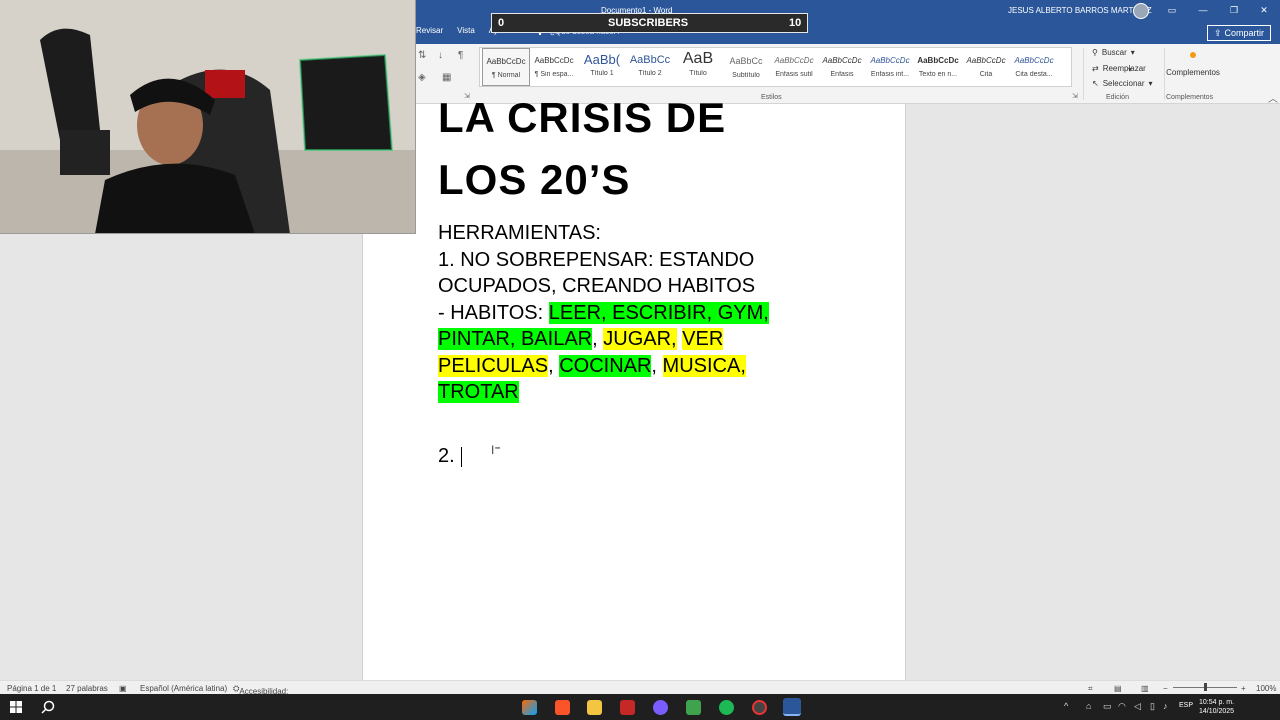  Describe the element at coordinates (704, 365) in the screenshot. I see `highlight-yellow: MUSICA,` at that location.